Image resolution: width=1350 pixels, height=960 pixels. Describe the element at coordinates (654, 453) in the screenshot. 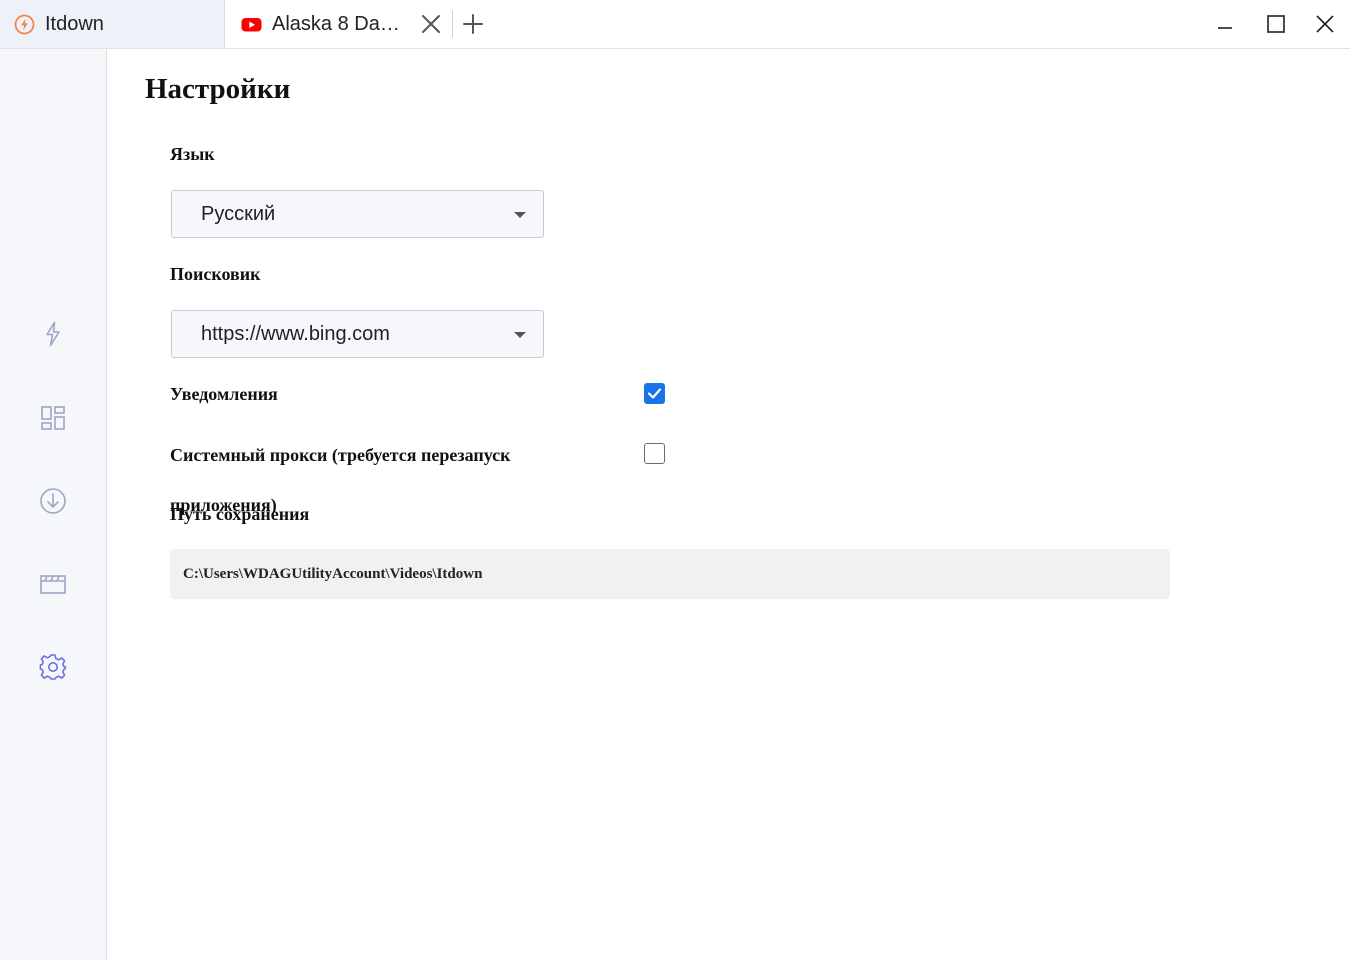

I see `system-proxy-checkbox` at that location.